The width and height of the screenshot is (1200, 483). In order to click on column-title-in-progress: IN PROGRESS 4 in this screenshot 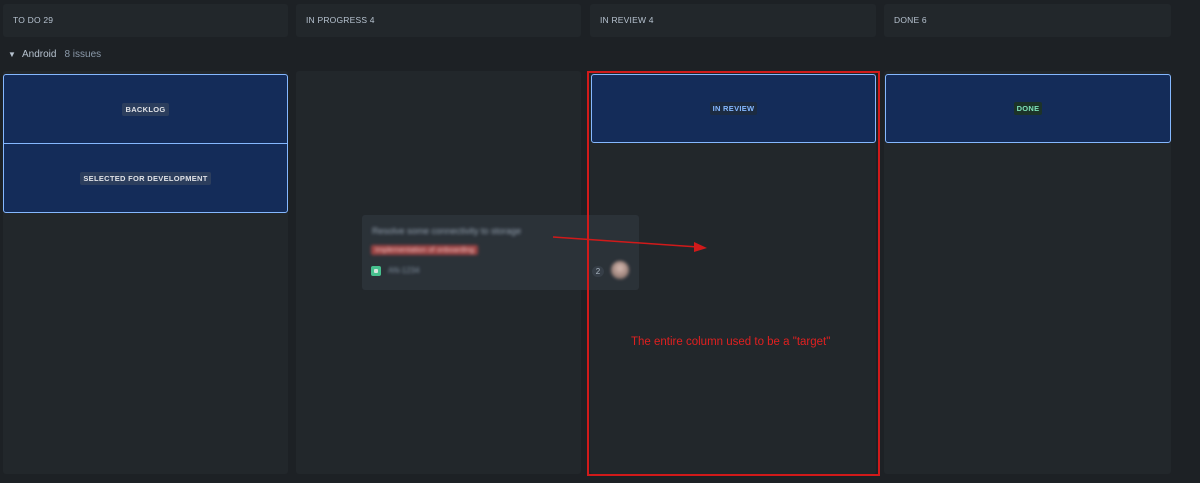, I will do `click(340, 20)`.